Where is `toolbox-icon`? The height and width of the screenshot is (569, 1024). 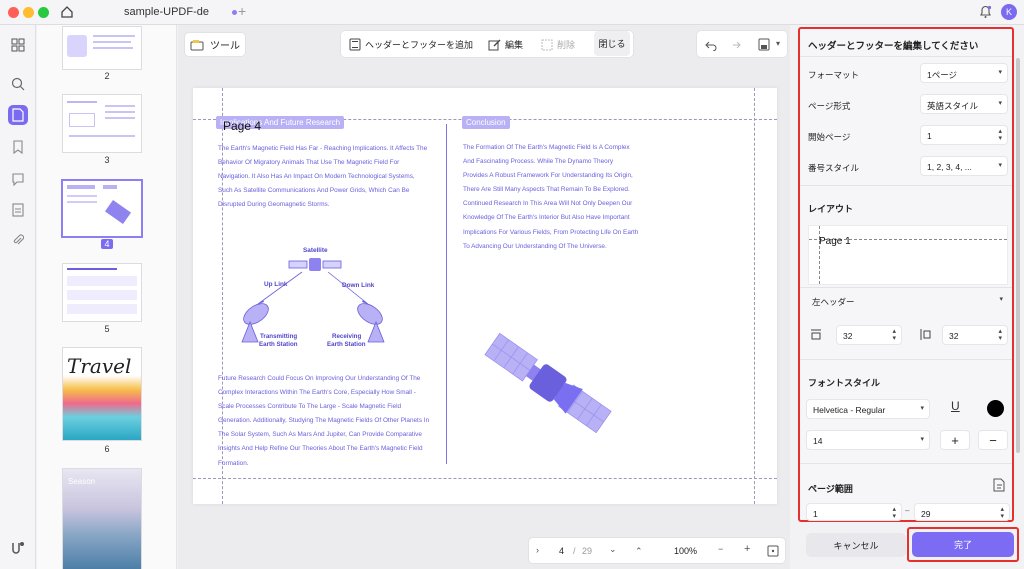 toolbox-icon is located at coordinates (197, 44).